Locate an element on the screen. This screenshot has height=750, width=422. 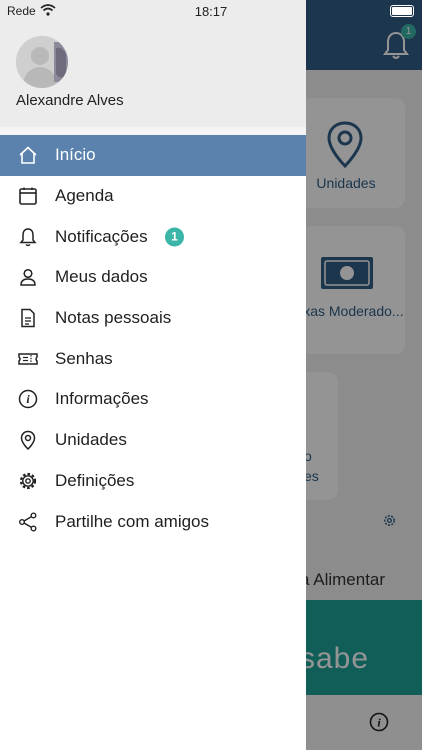
share-icon is located at coordinates (28, 522).